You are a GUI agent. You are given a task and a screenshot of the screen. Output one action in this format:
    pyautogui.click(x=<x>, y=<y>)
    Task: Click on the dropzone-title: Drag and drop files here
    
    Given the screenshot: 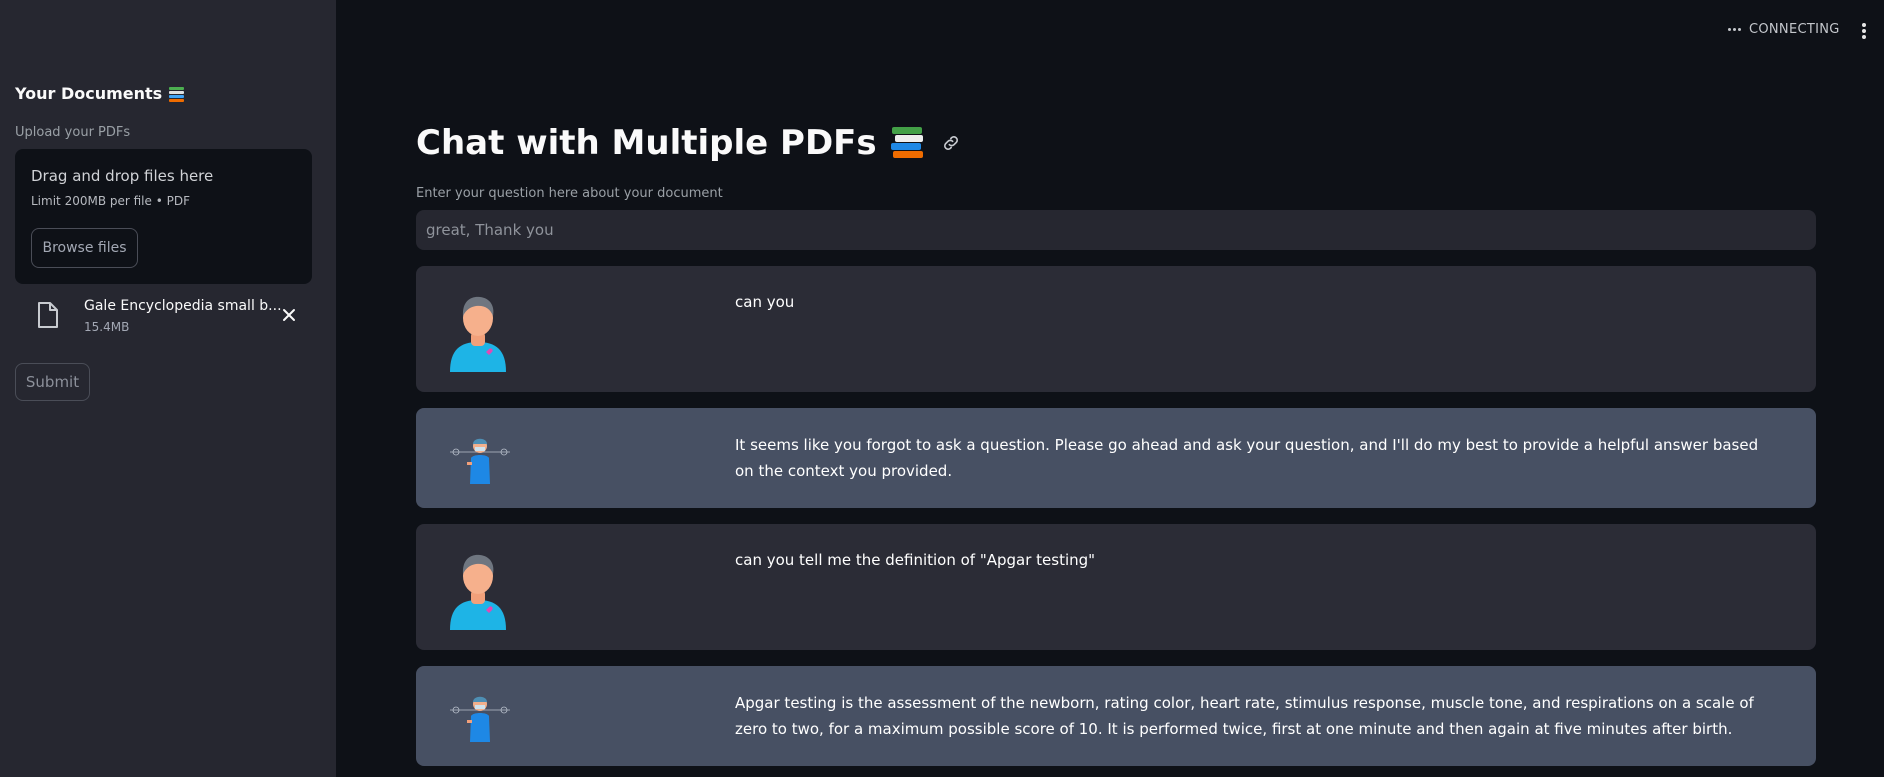 What is the action you would take?
    pyautogui.click(x=122, y=176)
    